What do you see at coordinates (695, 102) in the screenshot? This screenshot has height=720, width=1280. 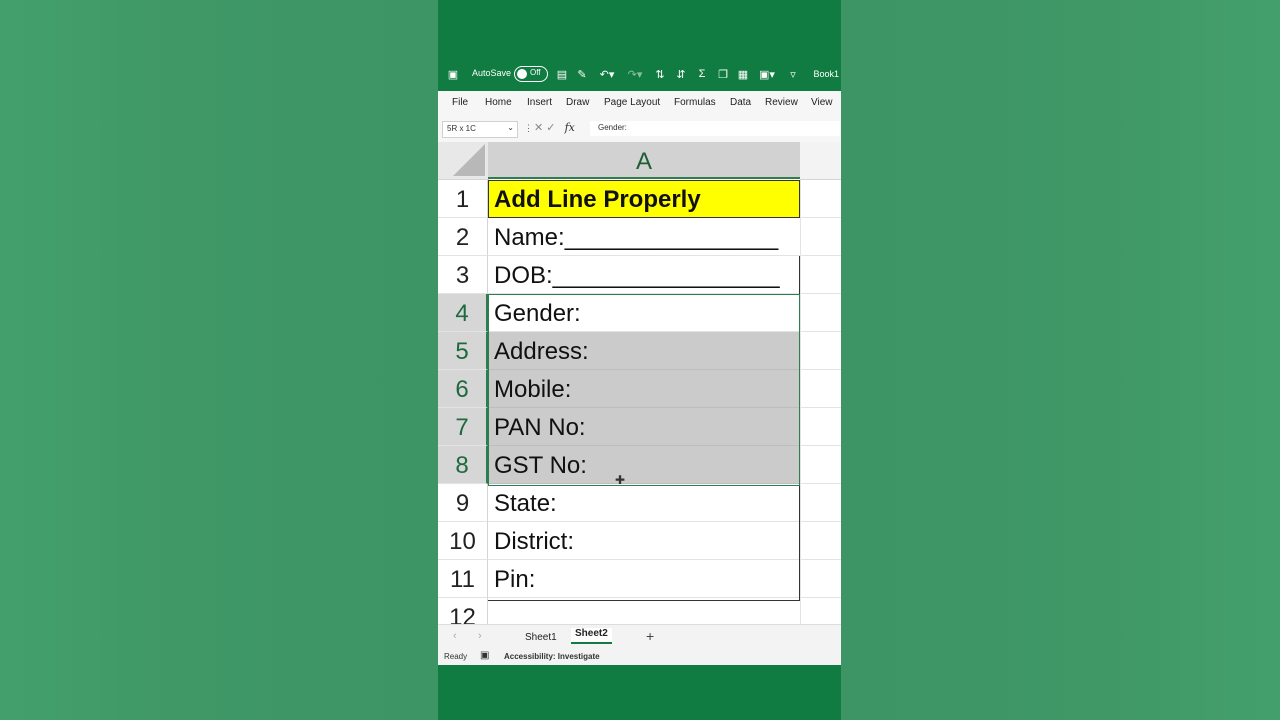 I see `tab-formulas: Formulas` at bounding box center [695, 102].